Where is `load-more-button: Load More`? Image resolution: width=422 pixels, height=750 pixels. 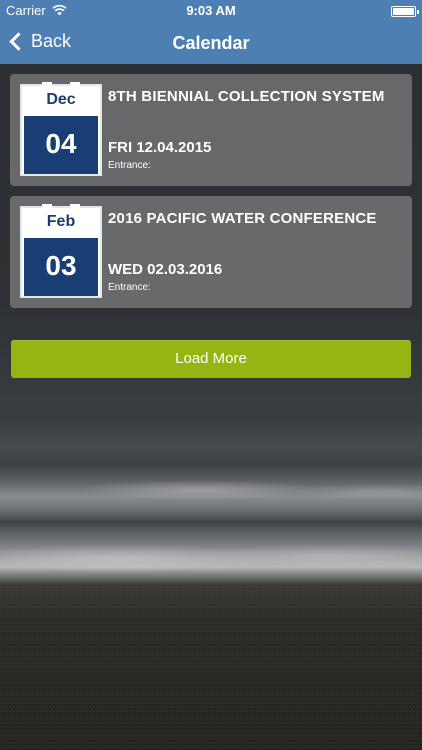
load-more-button: Load More is located at coordinates (211, 359).